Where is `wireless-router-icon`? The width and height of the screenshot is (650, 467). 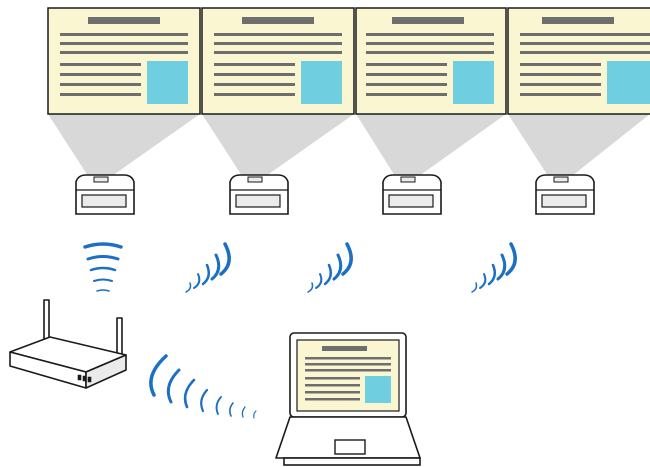
wireless-router-icon is located at coordinates (68, 344).